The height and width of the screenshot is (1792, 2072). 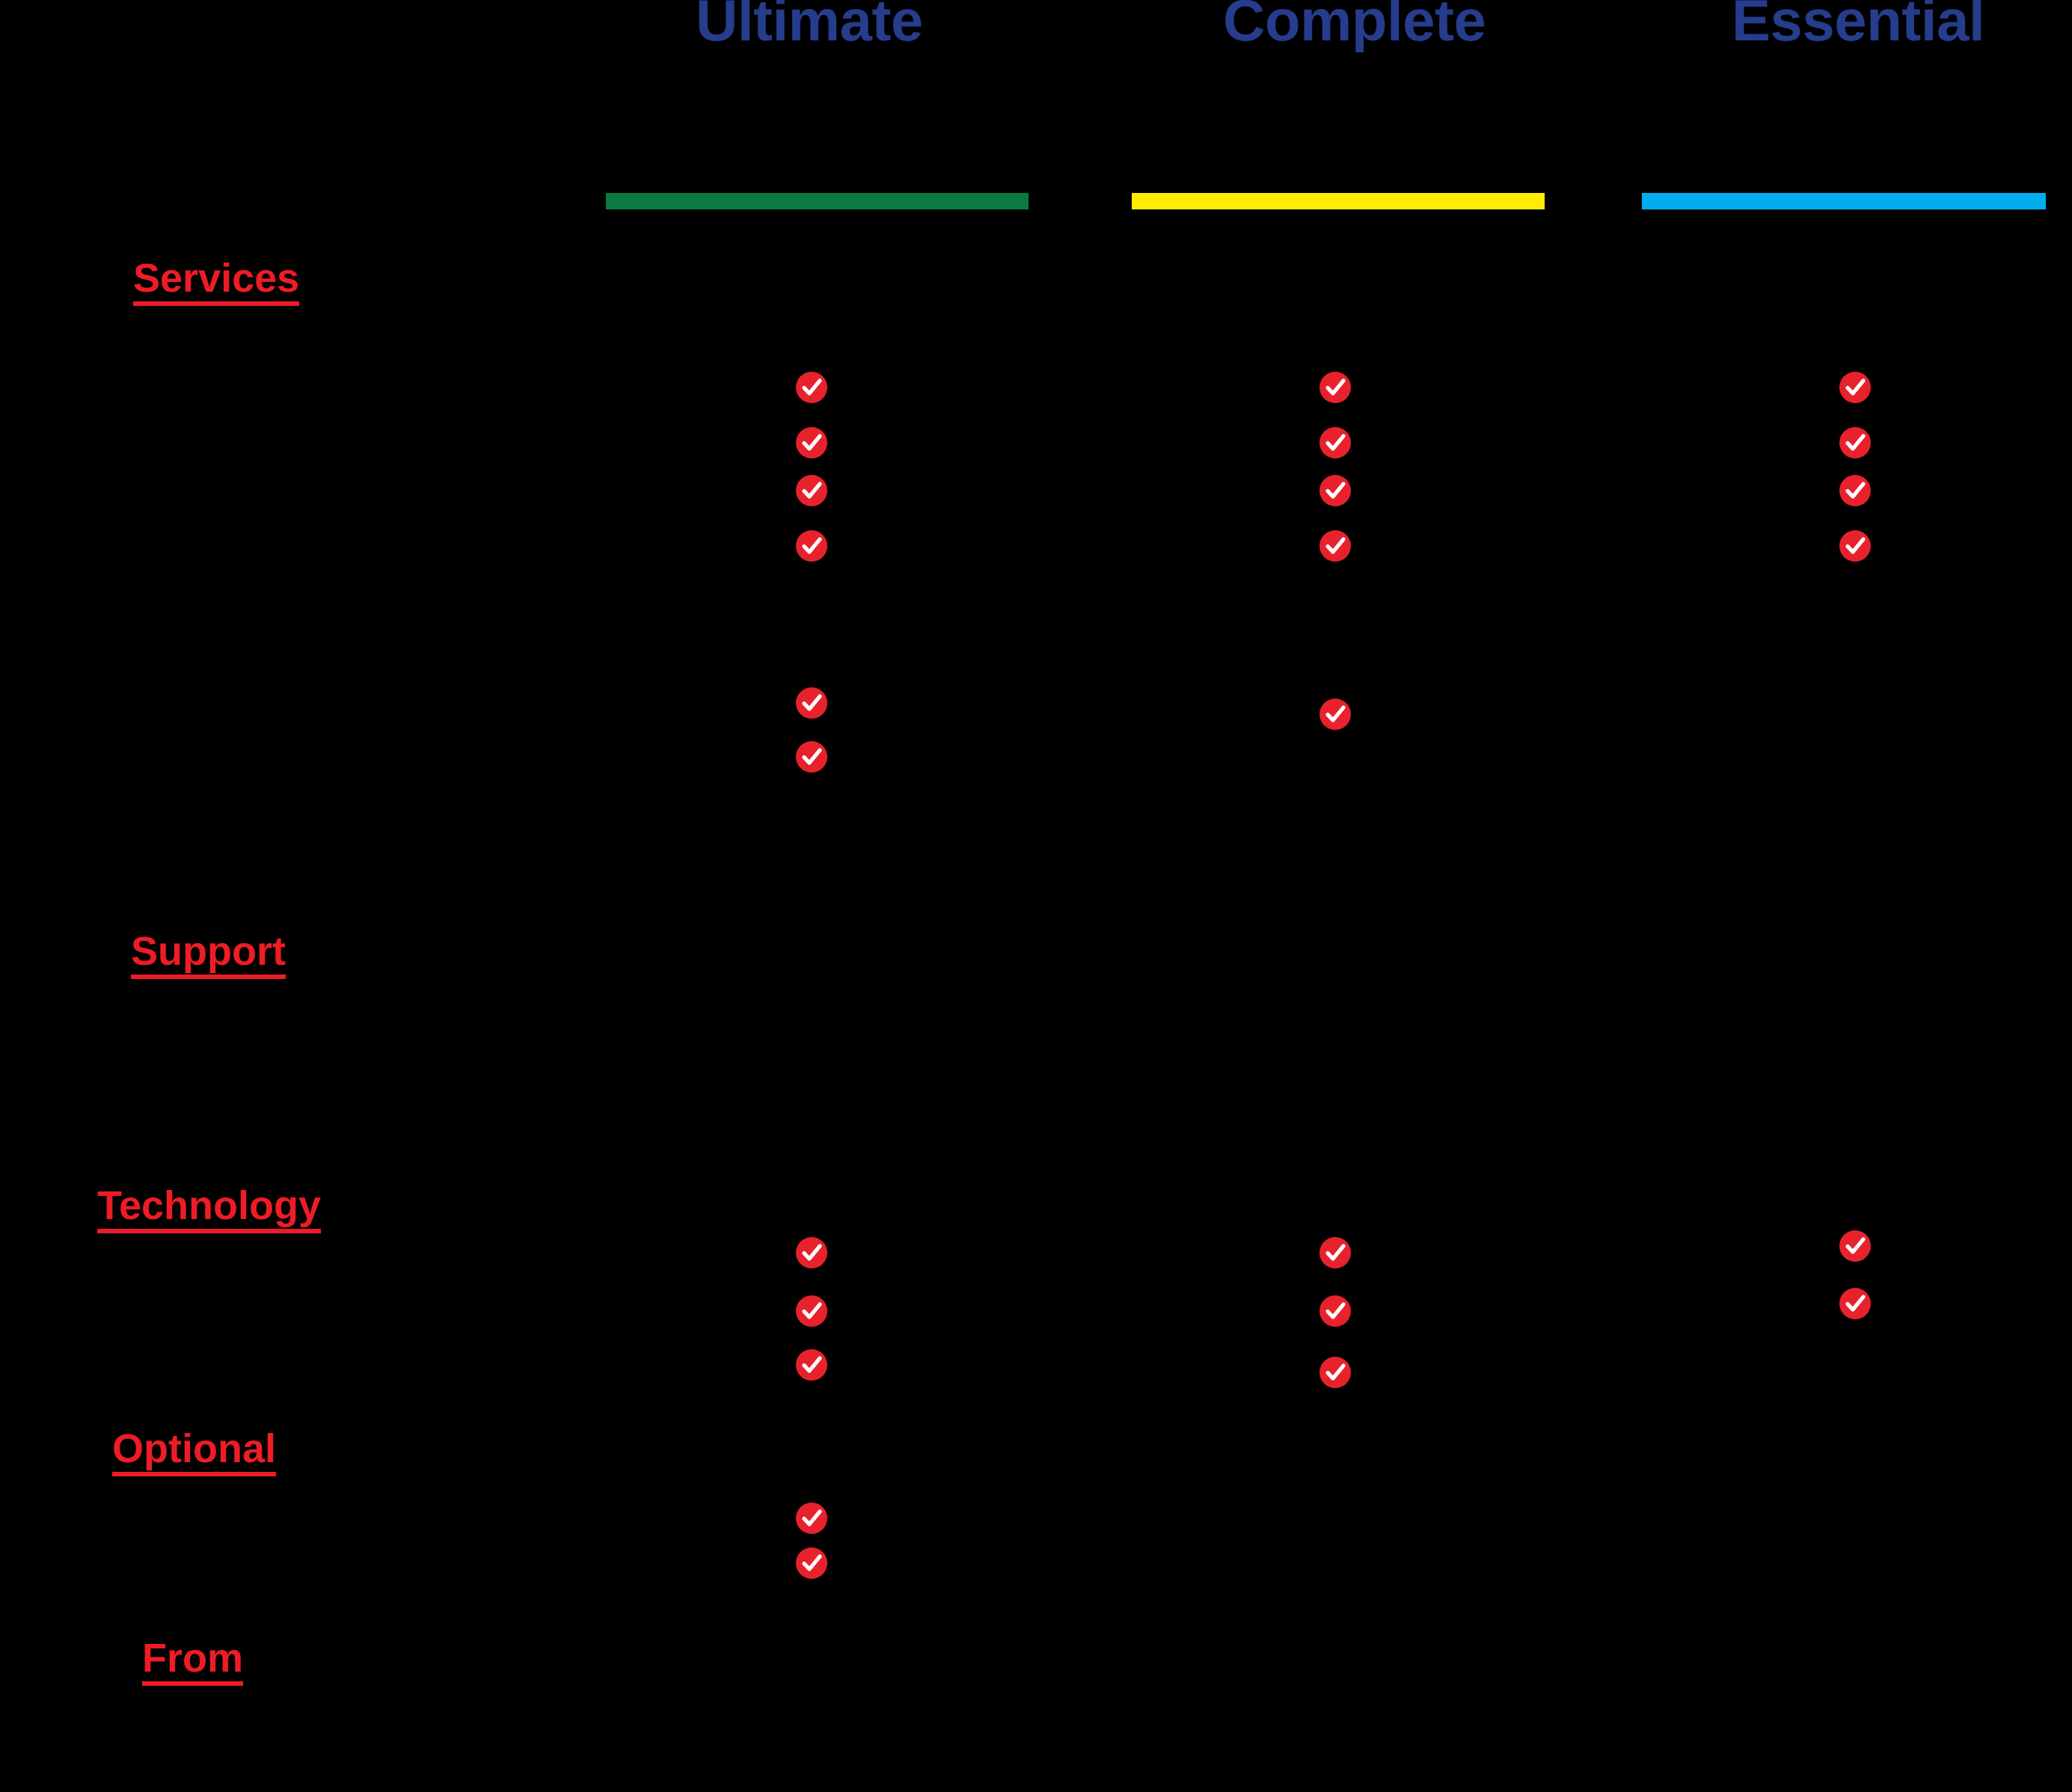 I want to click on accent-bar-essential, so click(x=1844, y=201).